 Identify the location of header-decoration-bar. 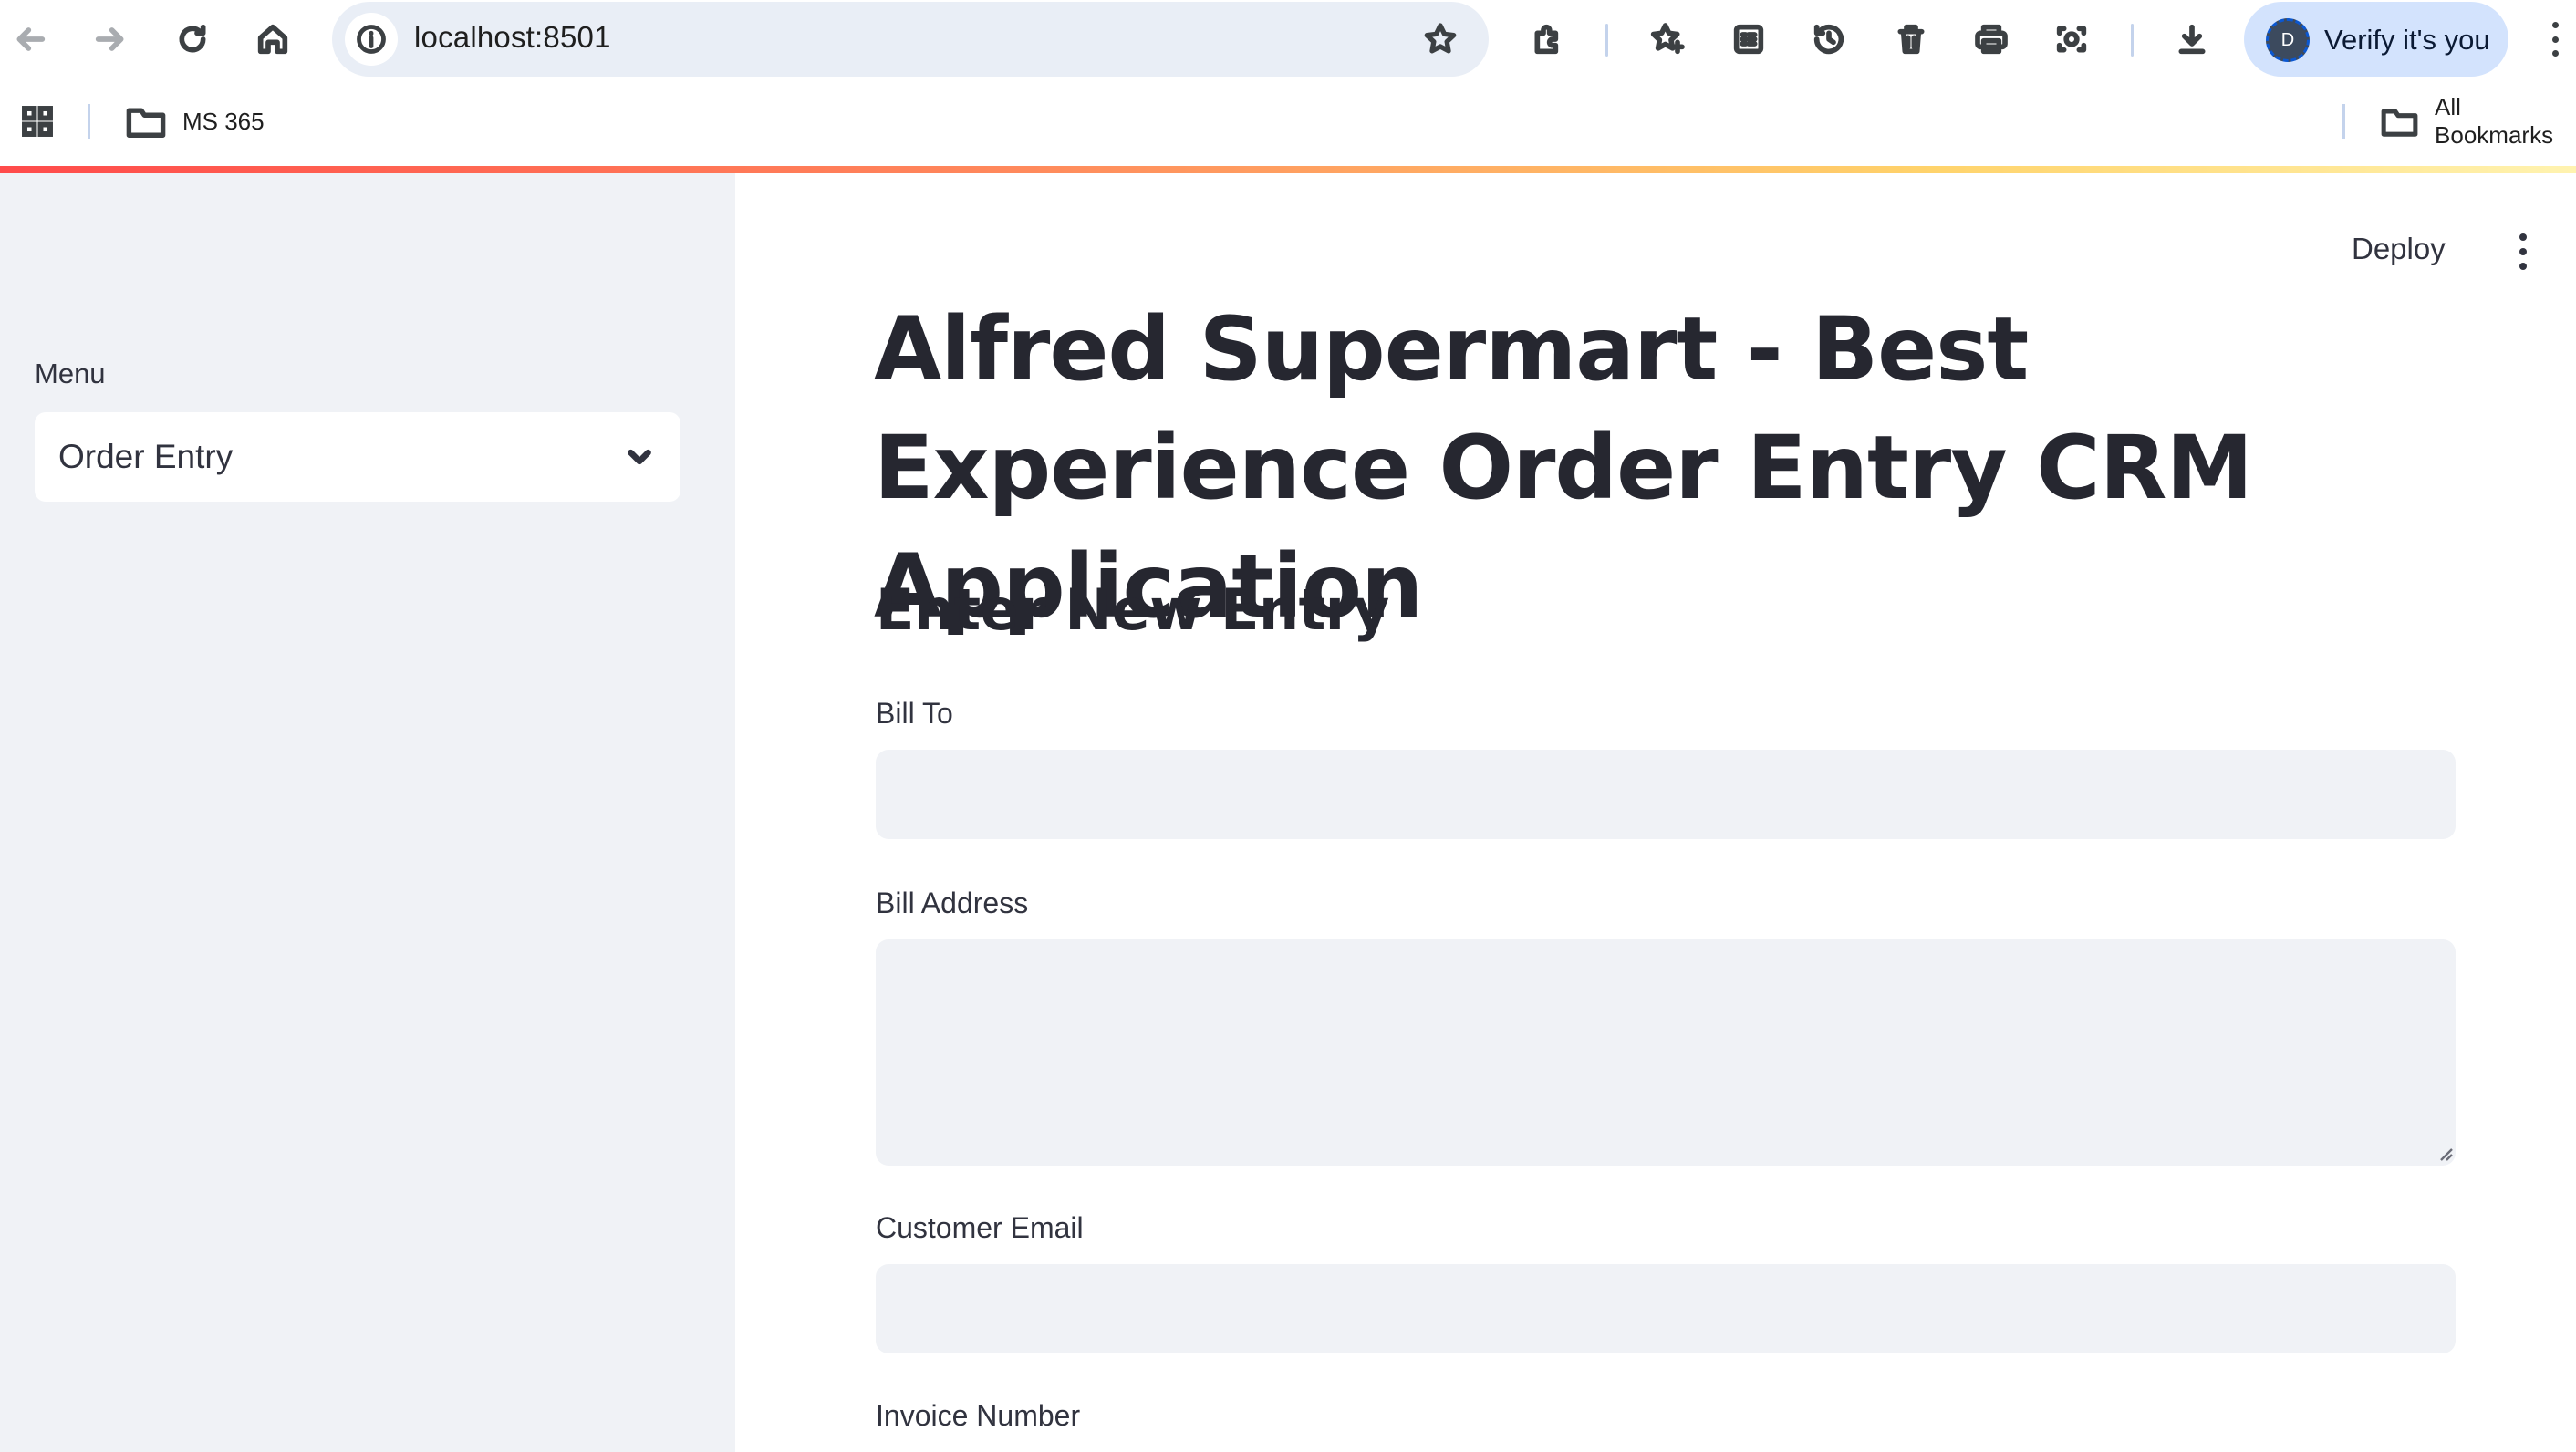
(1288, 169).